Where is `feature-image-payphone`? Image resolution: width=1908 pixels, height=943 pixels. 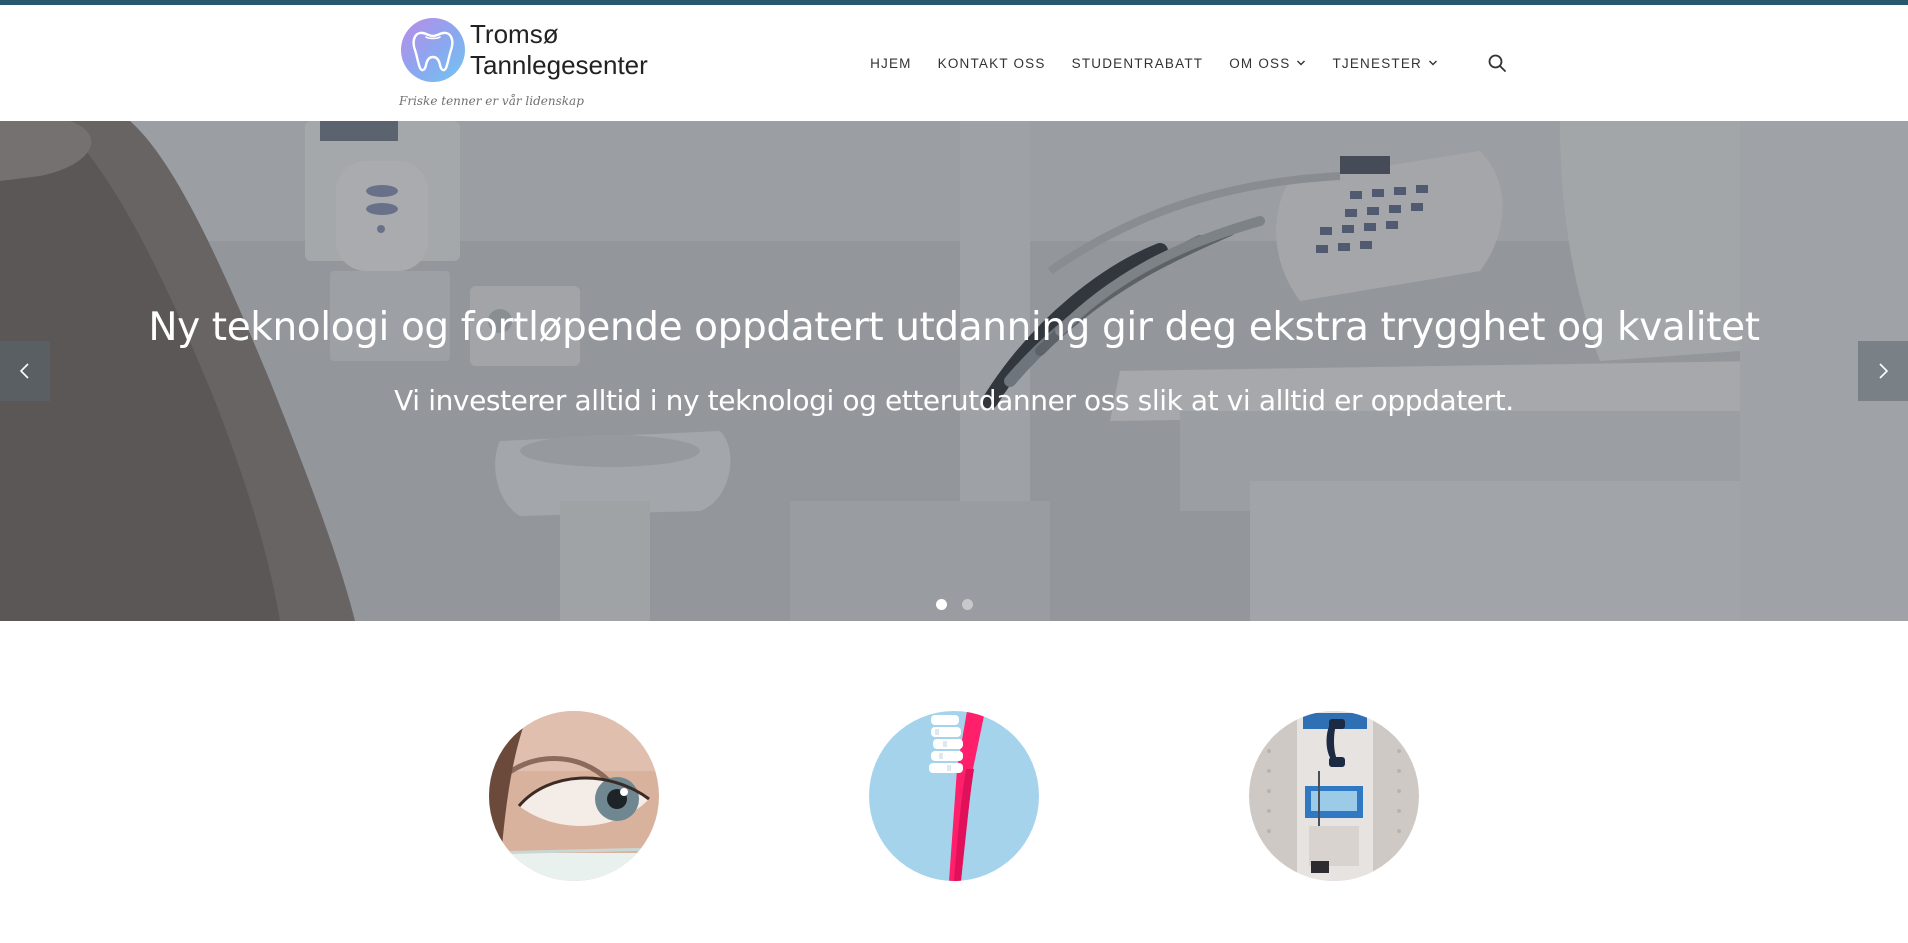
feature-image-payphone is located at coordinates (1334, 796).